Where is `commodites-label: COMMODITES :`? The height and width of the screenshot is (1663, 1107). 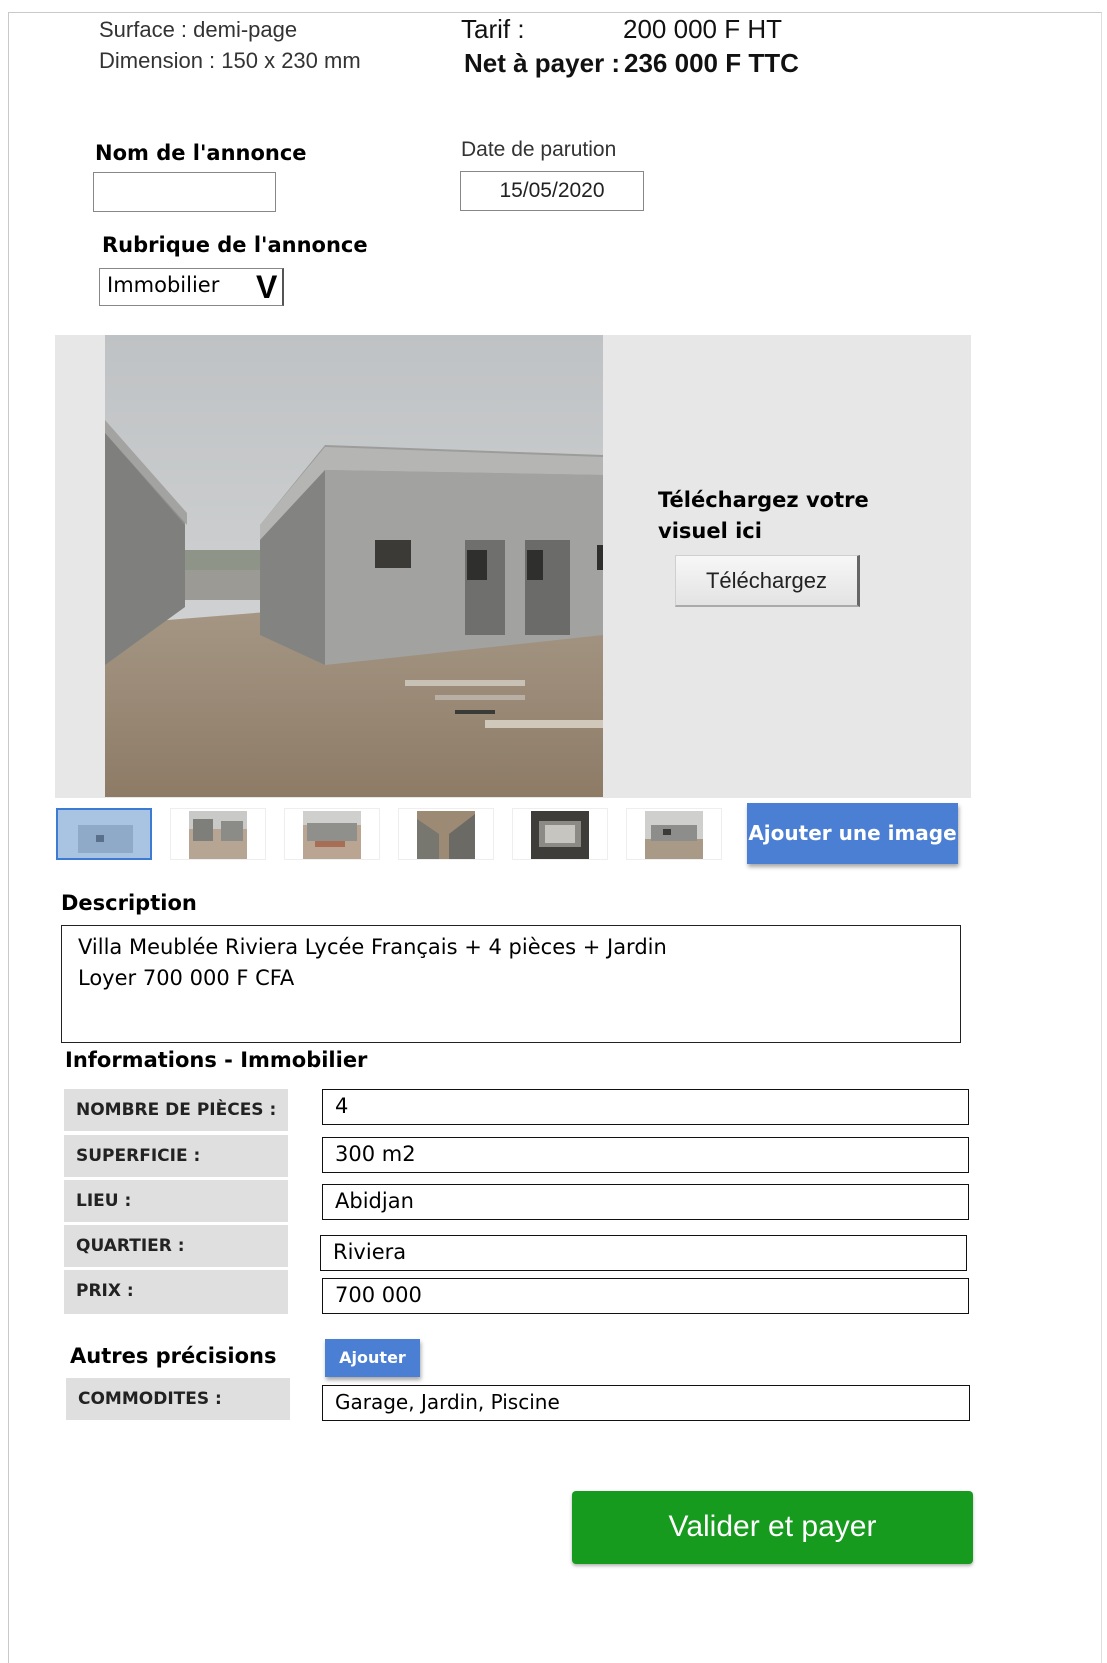 commodites-label: COMMODITES : is located at coordinates (178, 1399).